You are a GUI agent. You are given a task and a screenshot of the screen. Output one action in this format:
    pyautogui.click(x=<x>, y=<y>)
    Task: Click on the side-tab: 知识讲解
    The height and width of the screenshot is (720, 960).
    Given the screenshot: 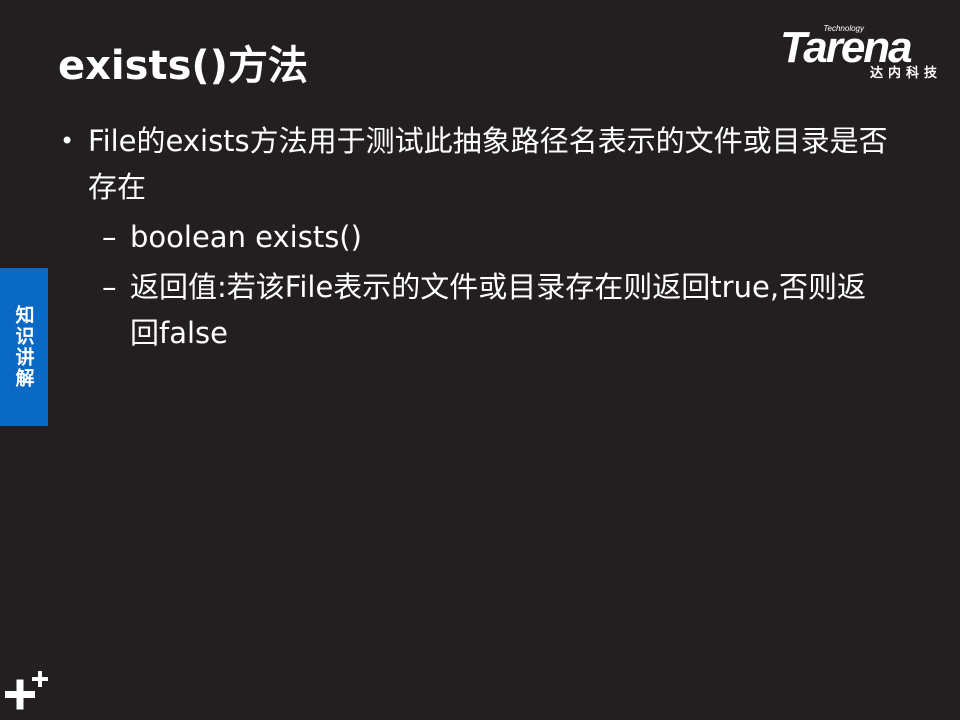 What is the action you would take?
    pyautogui.click(x=24, y=347)
    